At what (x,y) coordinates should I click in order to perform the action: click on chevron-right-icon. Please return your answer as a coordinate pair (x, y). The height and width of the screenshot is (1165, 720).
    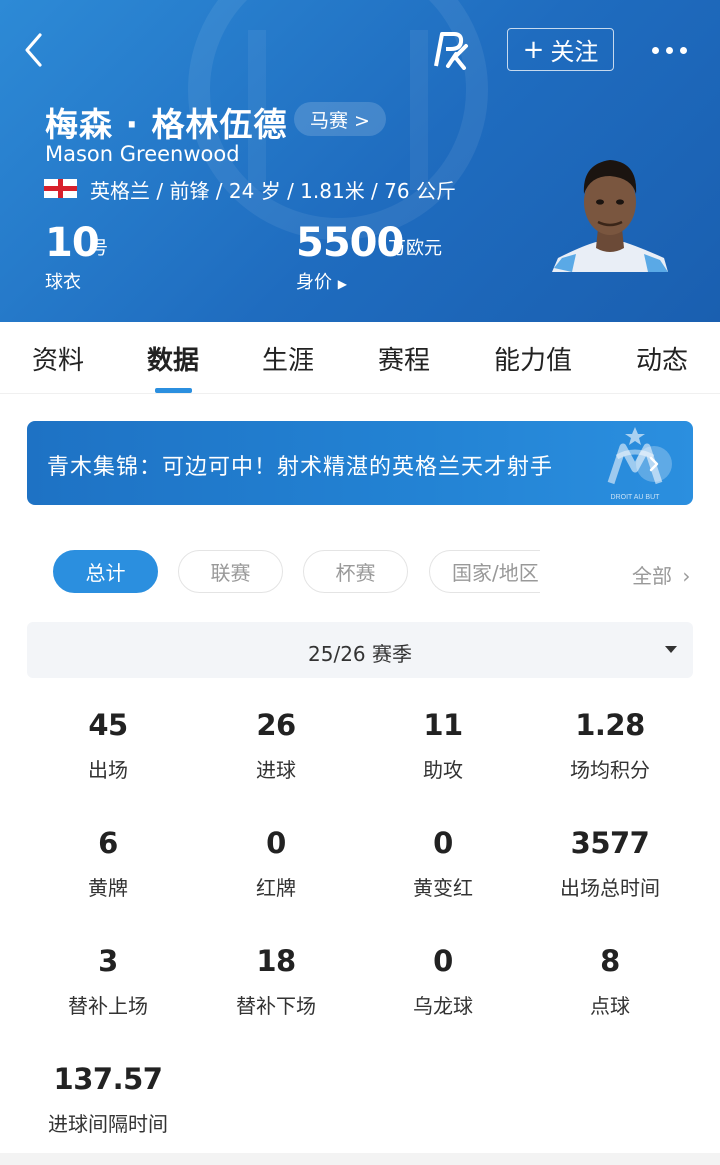
    Looking at the image, I should click on (654, 464).